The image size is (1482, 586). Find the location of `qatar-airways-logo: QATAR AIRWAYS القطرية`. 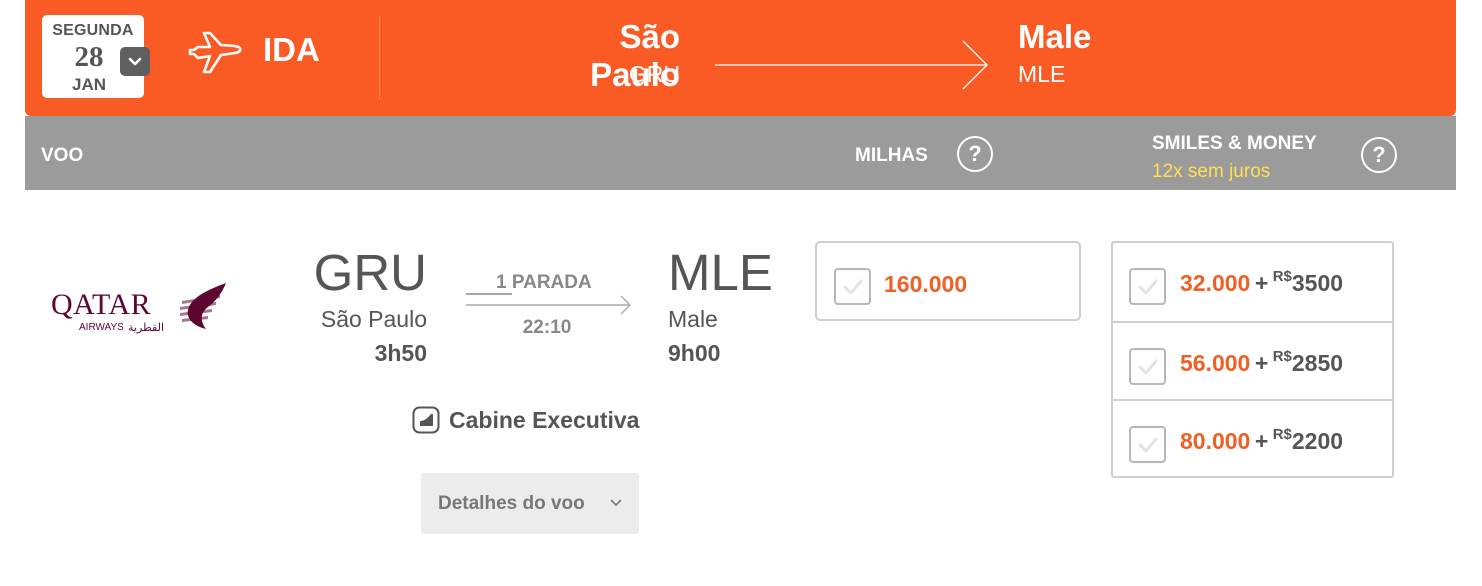

qatar-airways-logo: QATAR AIRWAYS القطرية is located at coordinates (138, 308).